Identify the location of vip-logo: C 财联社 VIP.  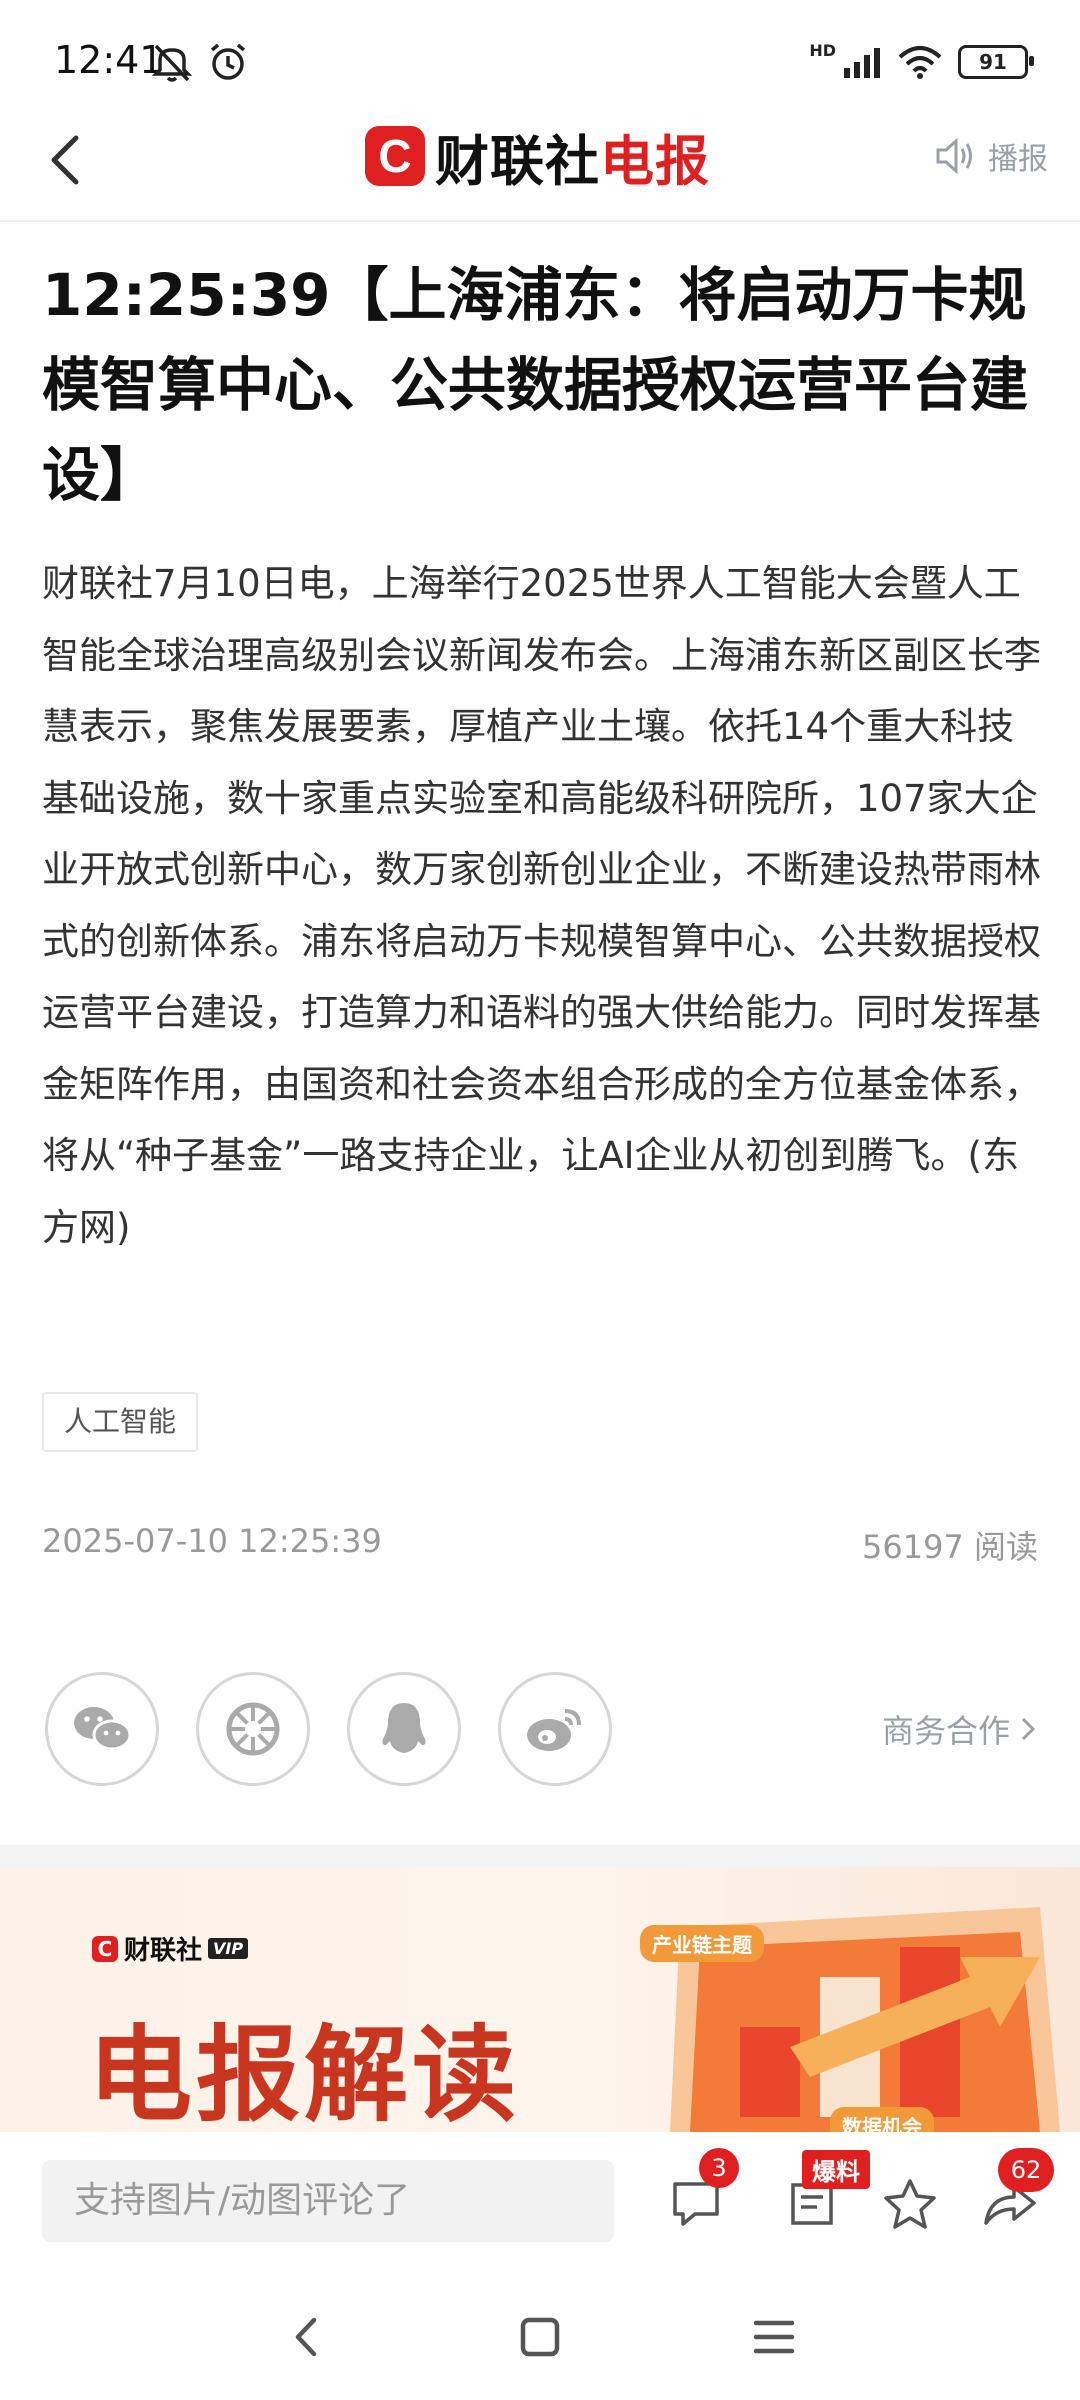
(170, 1948).